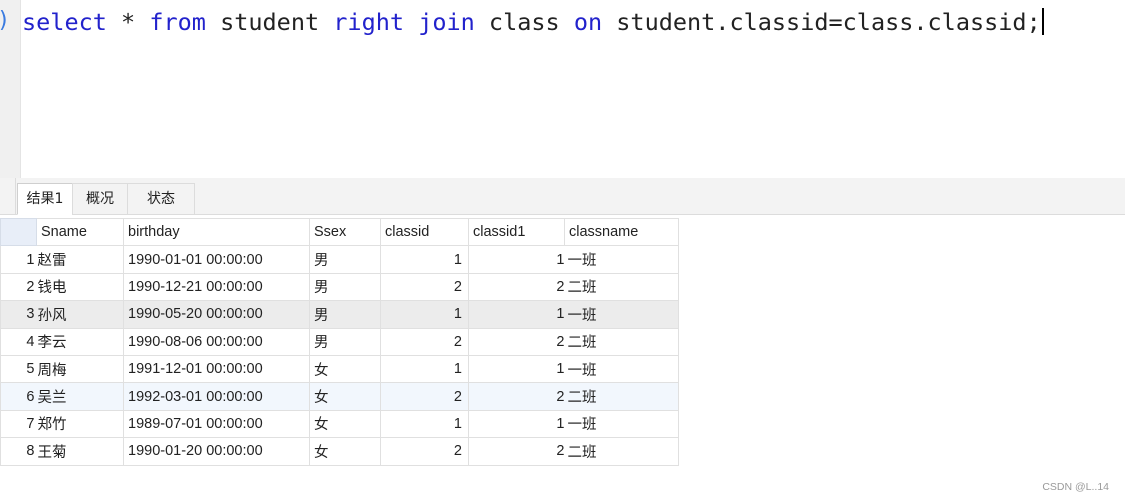 The width and height of the screenshot is (1125, 501). Describe the element at coordinates (216, 314) in the screenshot. I see `cell-birthday: 1990-05-20 00:00:00` at that location.